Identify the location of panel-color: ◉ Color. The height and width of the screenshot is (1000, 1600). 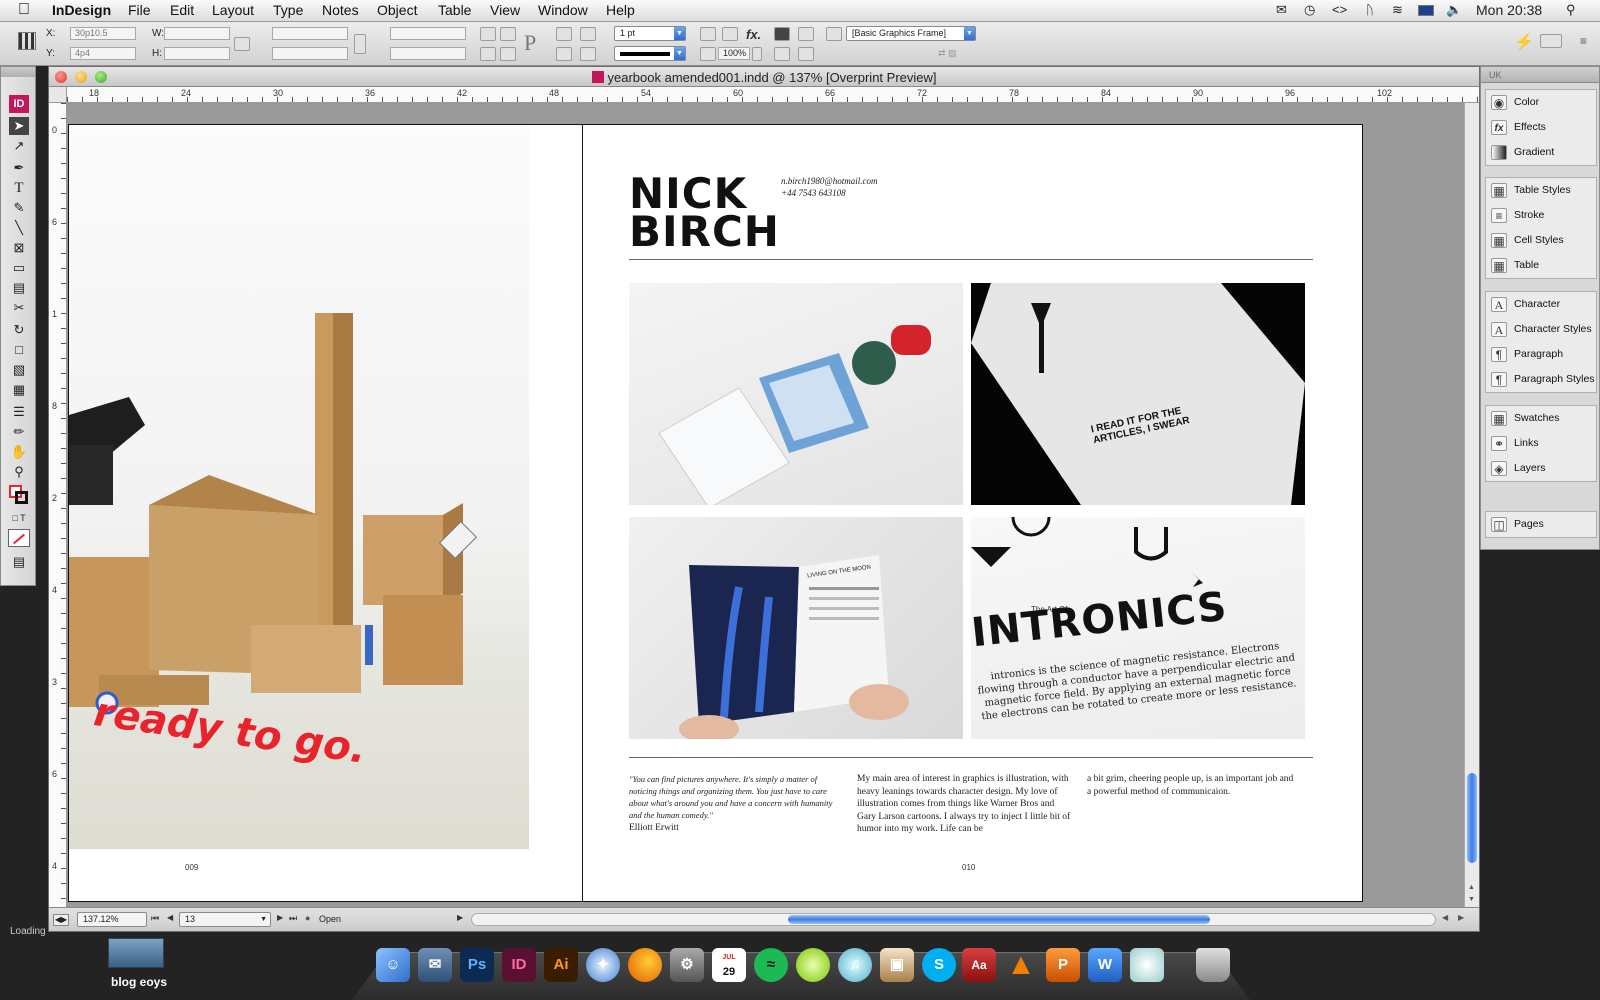
(1541, 102).